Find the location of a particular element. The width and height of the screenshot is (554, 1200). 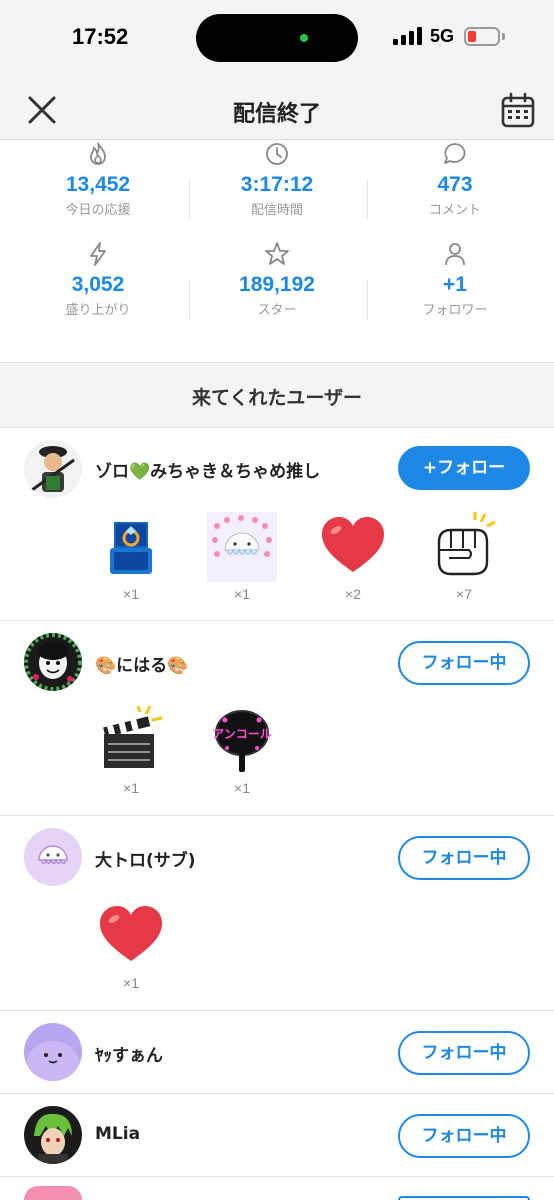

star-icon is located at coordinates (277, 253).